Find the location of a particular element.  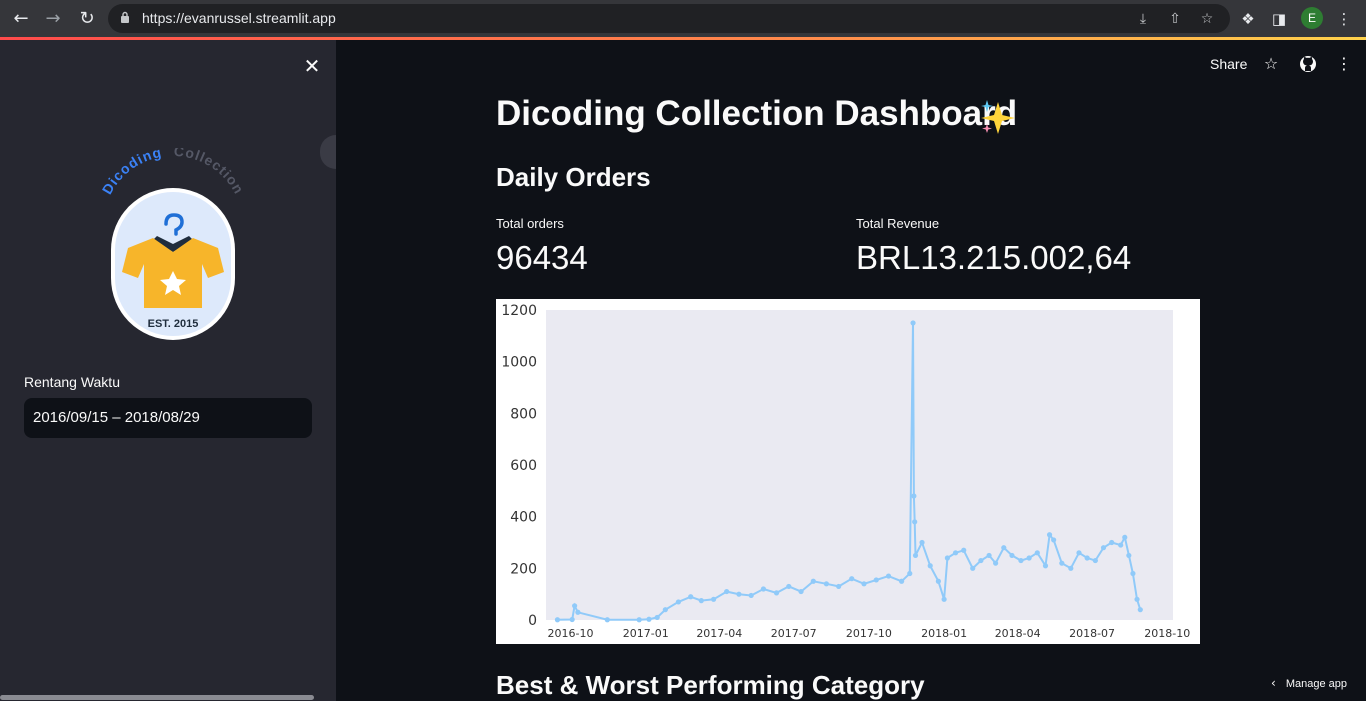

y-tick-label: 1000 is located at coordinates (519, 363).